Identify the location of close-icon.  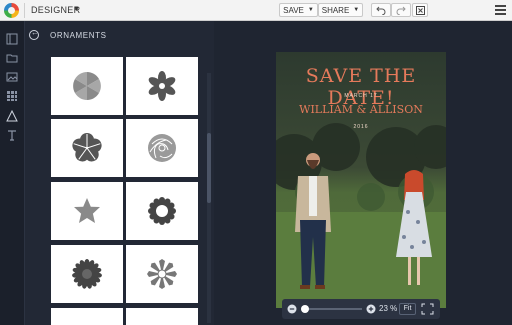
(420, 10).